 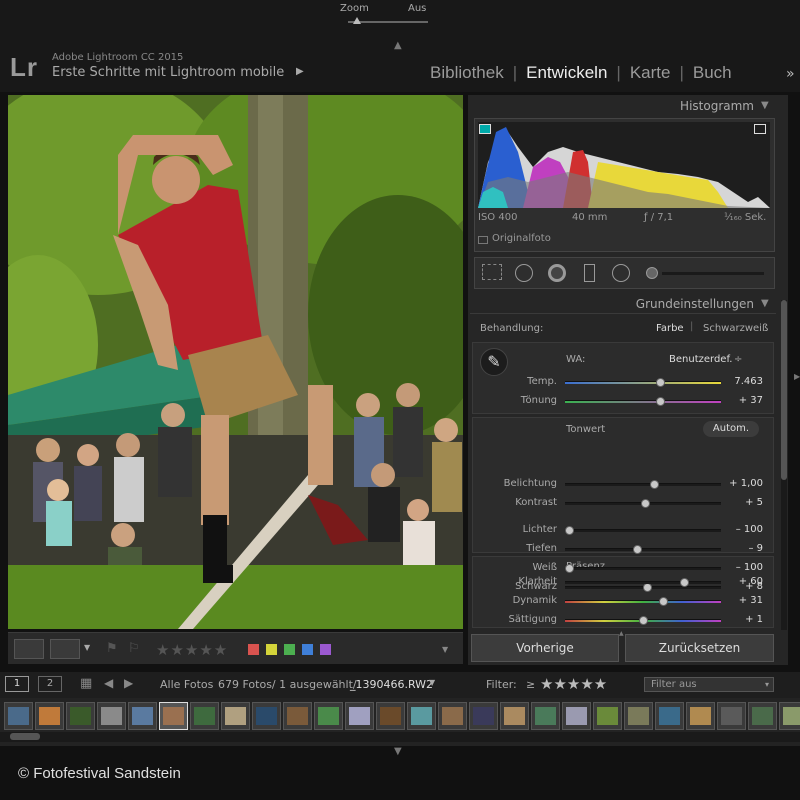 What do you see at coordinates (485, 129) in the screenshot?
I see `shadow-clipping-icon` at bounding box center [485, 129].